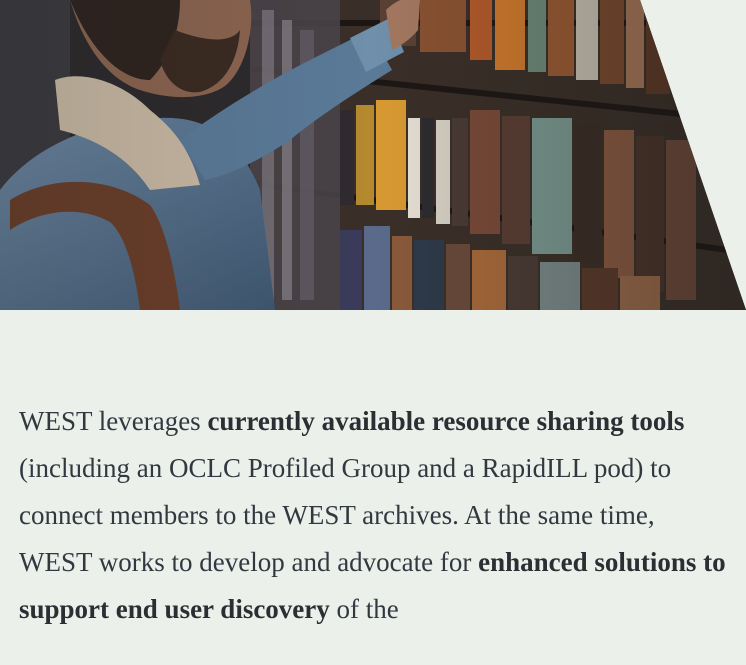 This screenshot has width=746, height=665. What do you see at coordinates (113, 421) in the screenshot?
I see `intro-text-1: WEST leverages` at bounding box center [113, 421].